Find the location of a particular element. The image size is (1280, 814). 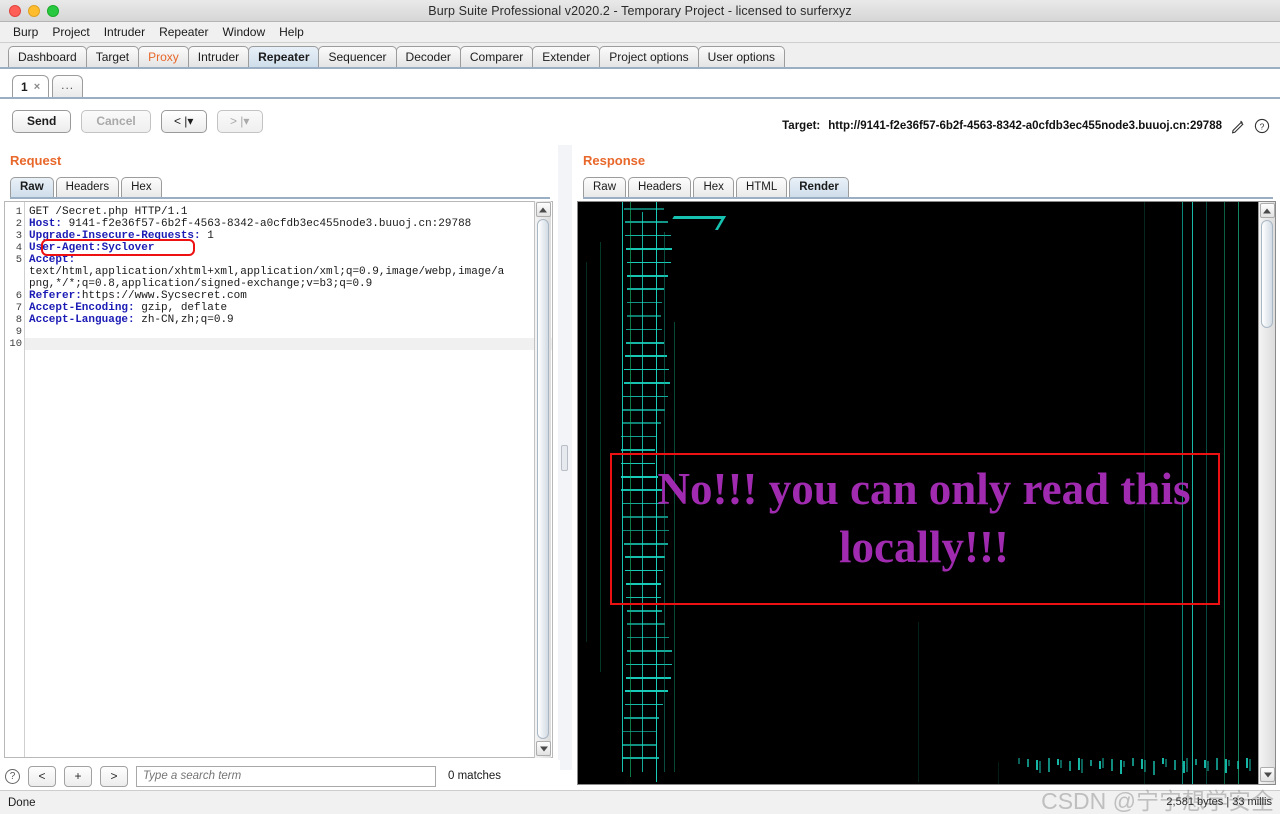

request-vertical-scrollbar is located at coordinates (542, 479).